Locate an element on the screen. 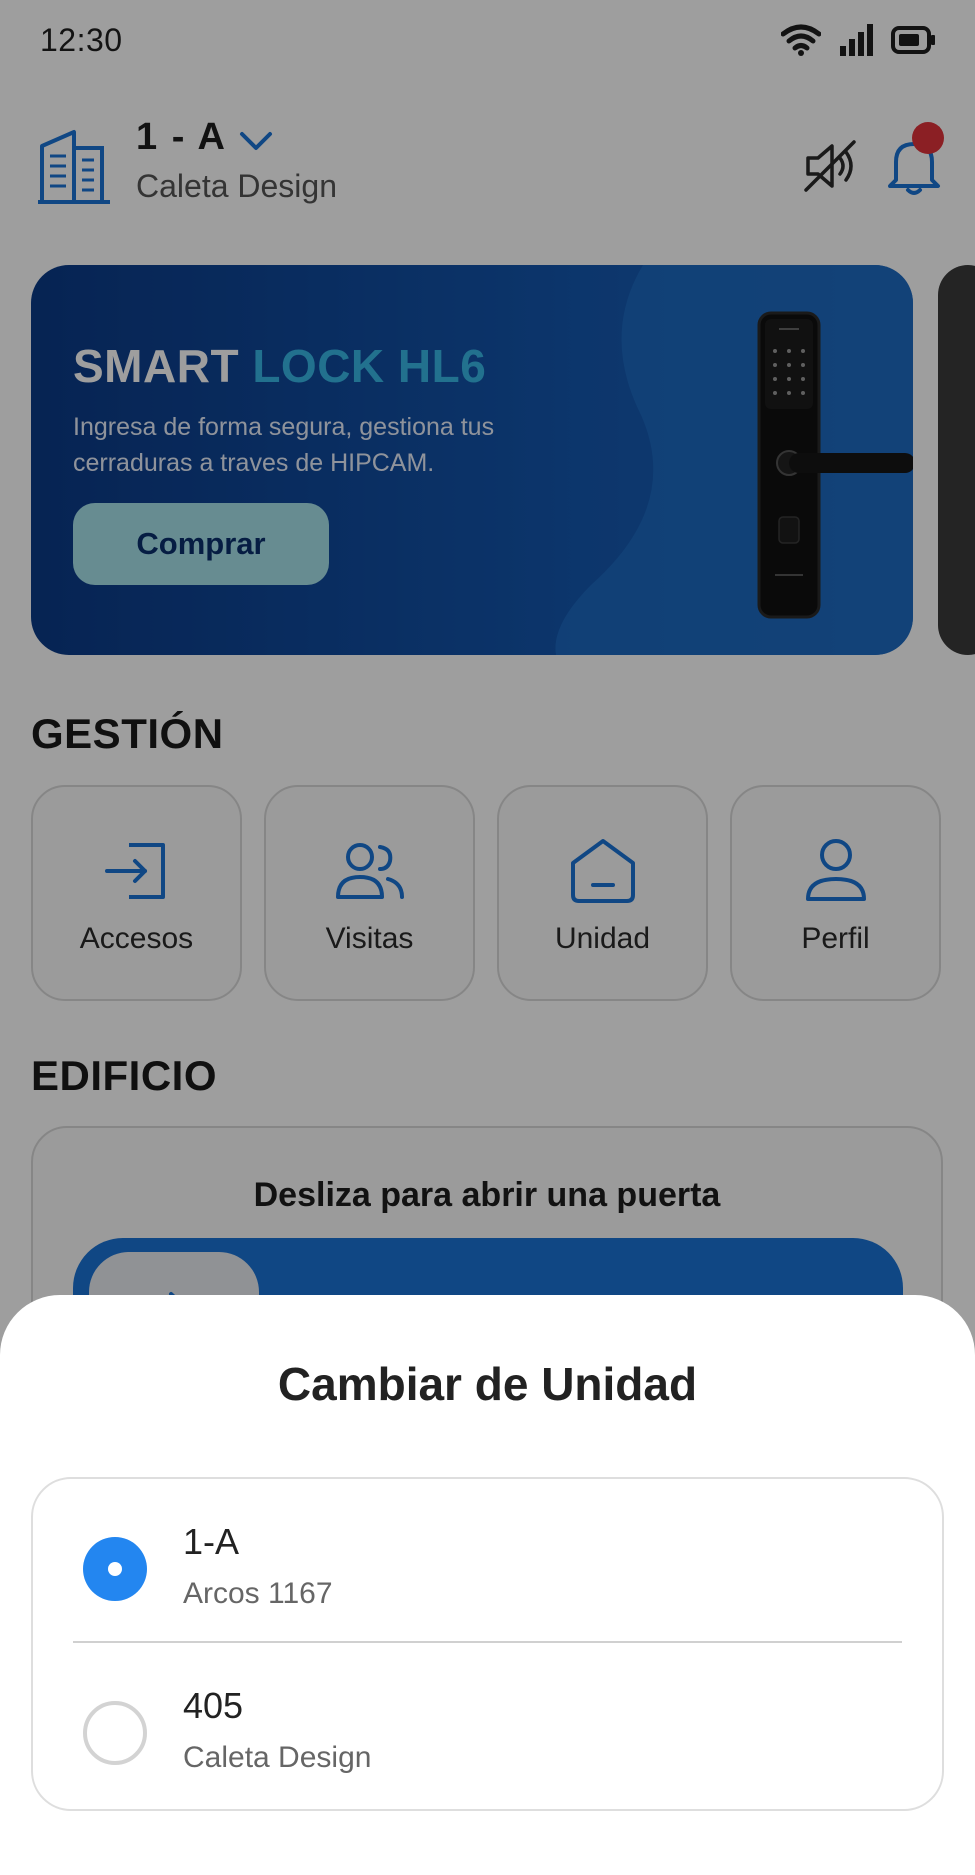 The width and height of the screenshot is (975, 1875). radio-selected is located at coordinates (115, 1569).